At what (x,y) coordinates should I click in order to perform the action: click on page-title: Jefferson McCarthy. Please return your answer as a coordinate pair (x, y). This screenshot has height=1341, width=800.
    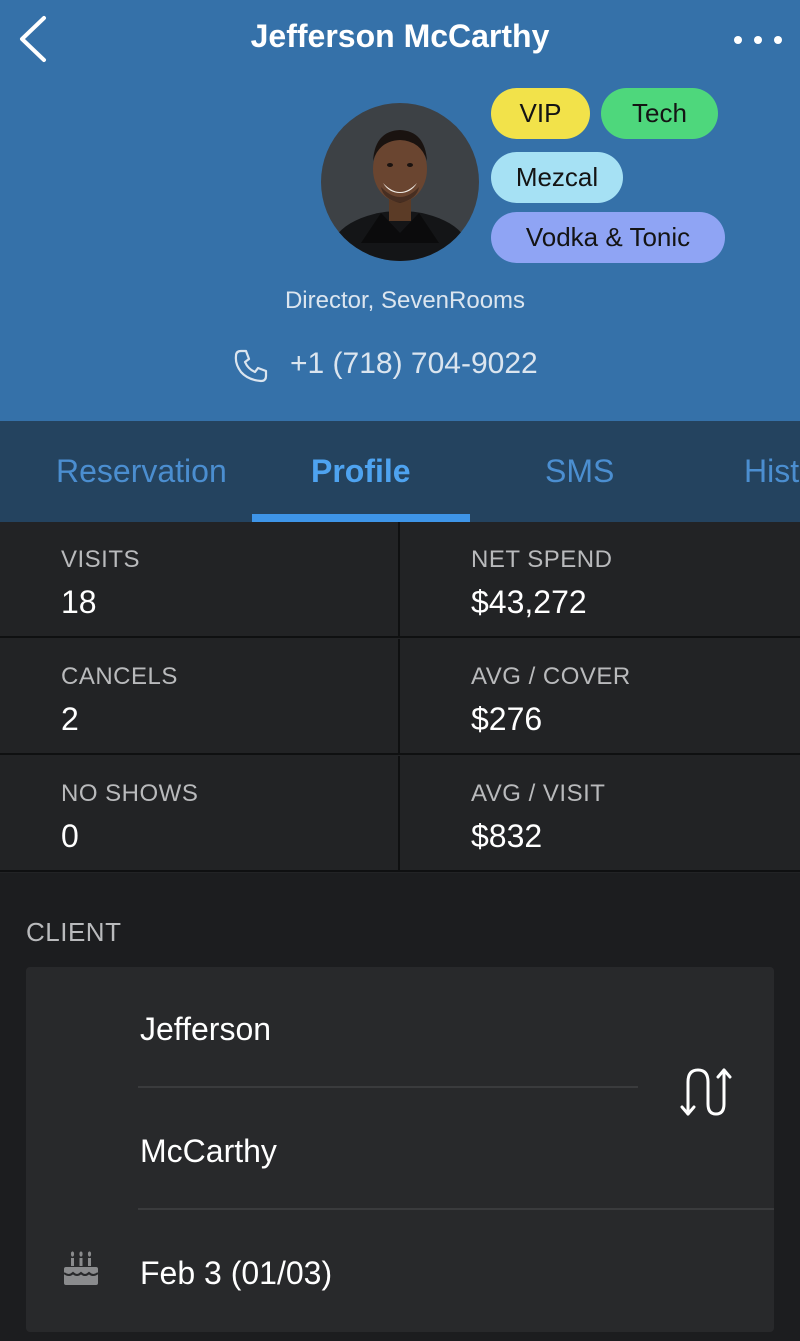
    Looking at the image, I should click on (400, 36).